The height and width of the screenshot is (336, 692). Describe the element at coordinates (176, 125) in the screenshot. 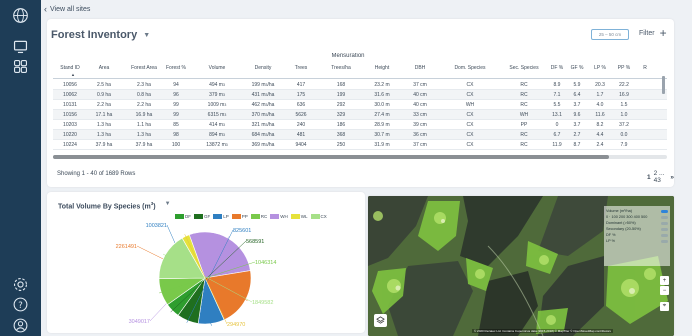

I see `table-cell: 85` at that location.